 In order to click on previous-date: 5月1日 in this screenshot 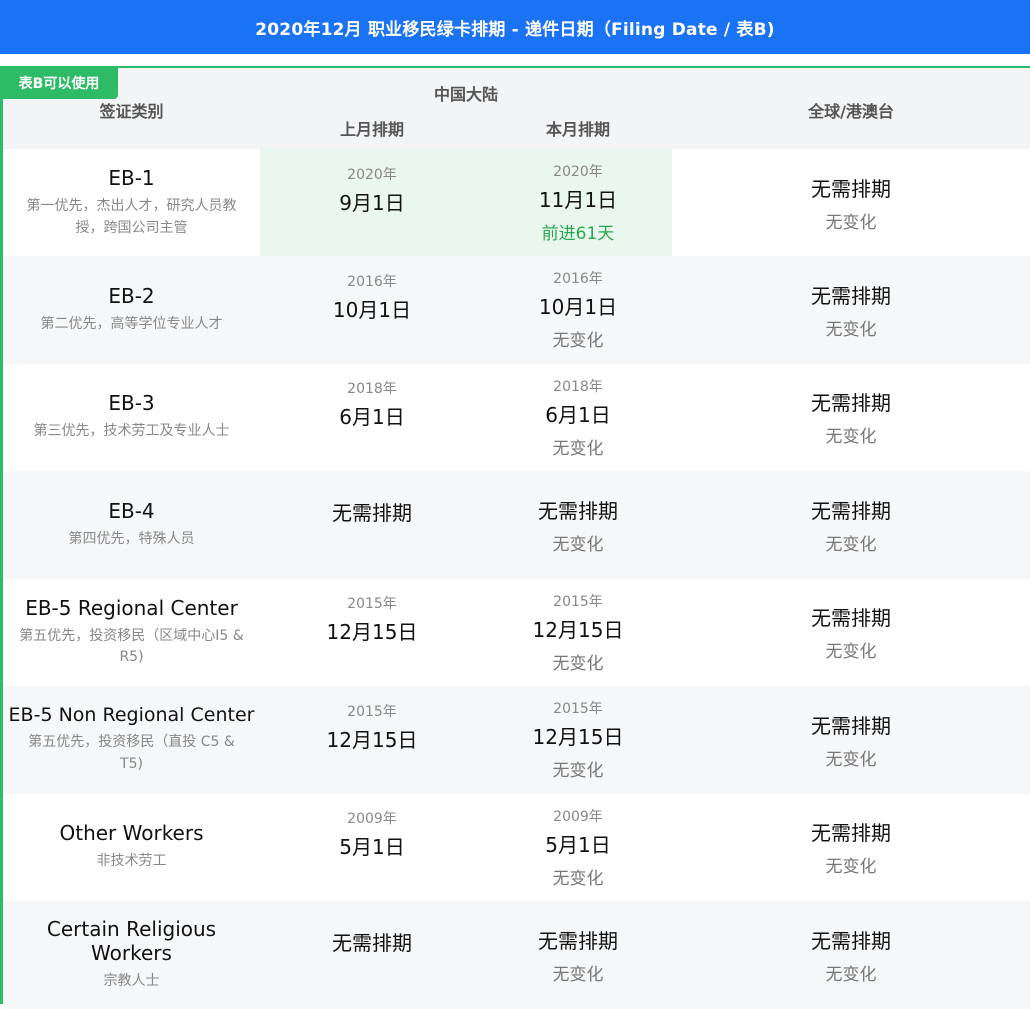, I will do `click(372, 847)`.